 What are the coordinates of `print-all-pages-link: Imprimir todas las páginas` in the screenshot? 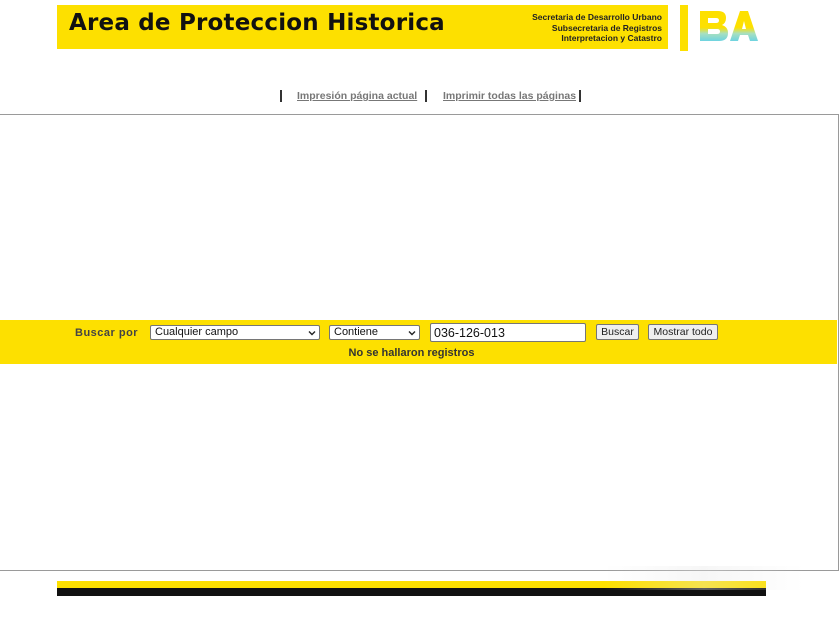 It's located at (509, 96).